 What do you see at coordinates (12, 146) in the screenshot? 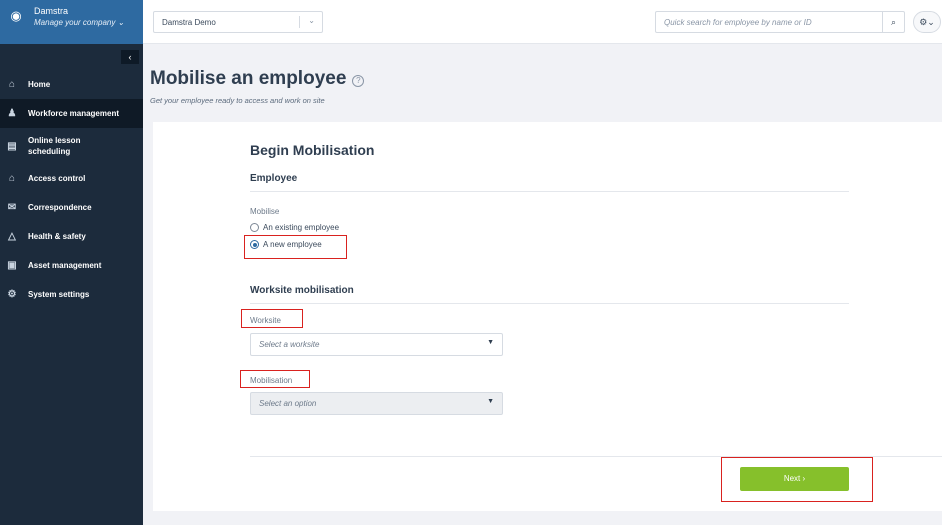
I see `calendar-icon: ▤` at bounding box center [12, 146].